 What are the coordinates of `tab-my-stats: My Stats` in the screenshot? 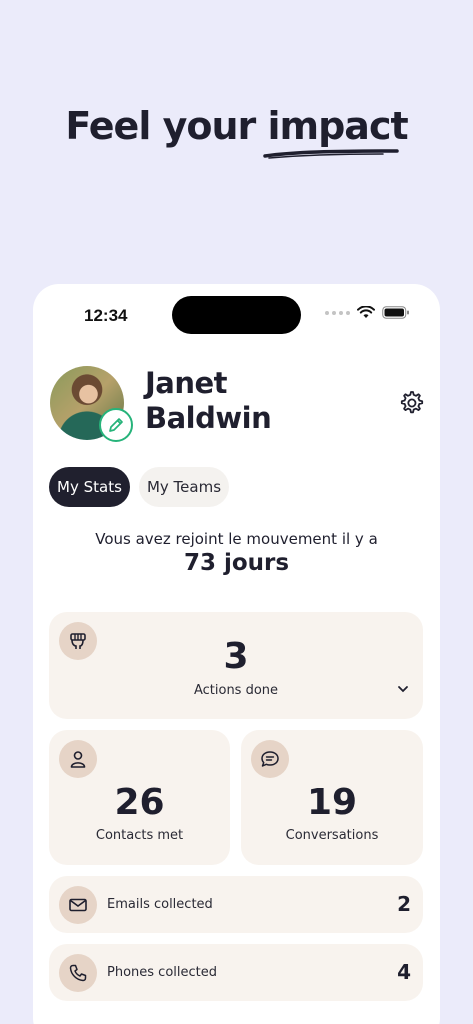 It's located at (89, 487).